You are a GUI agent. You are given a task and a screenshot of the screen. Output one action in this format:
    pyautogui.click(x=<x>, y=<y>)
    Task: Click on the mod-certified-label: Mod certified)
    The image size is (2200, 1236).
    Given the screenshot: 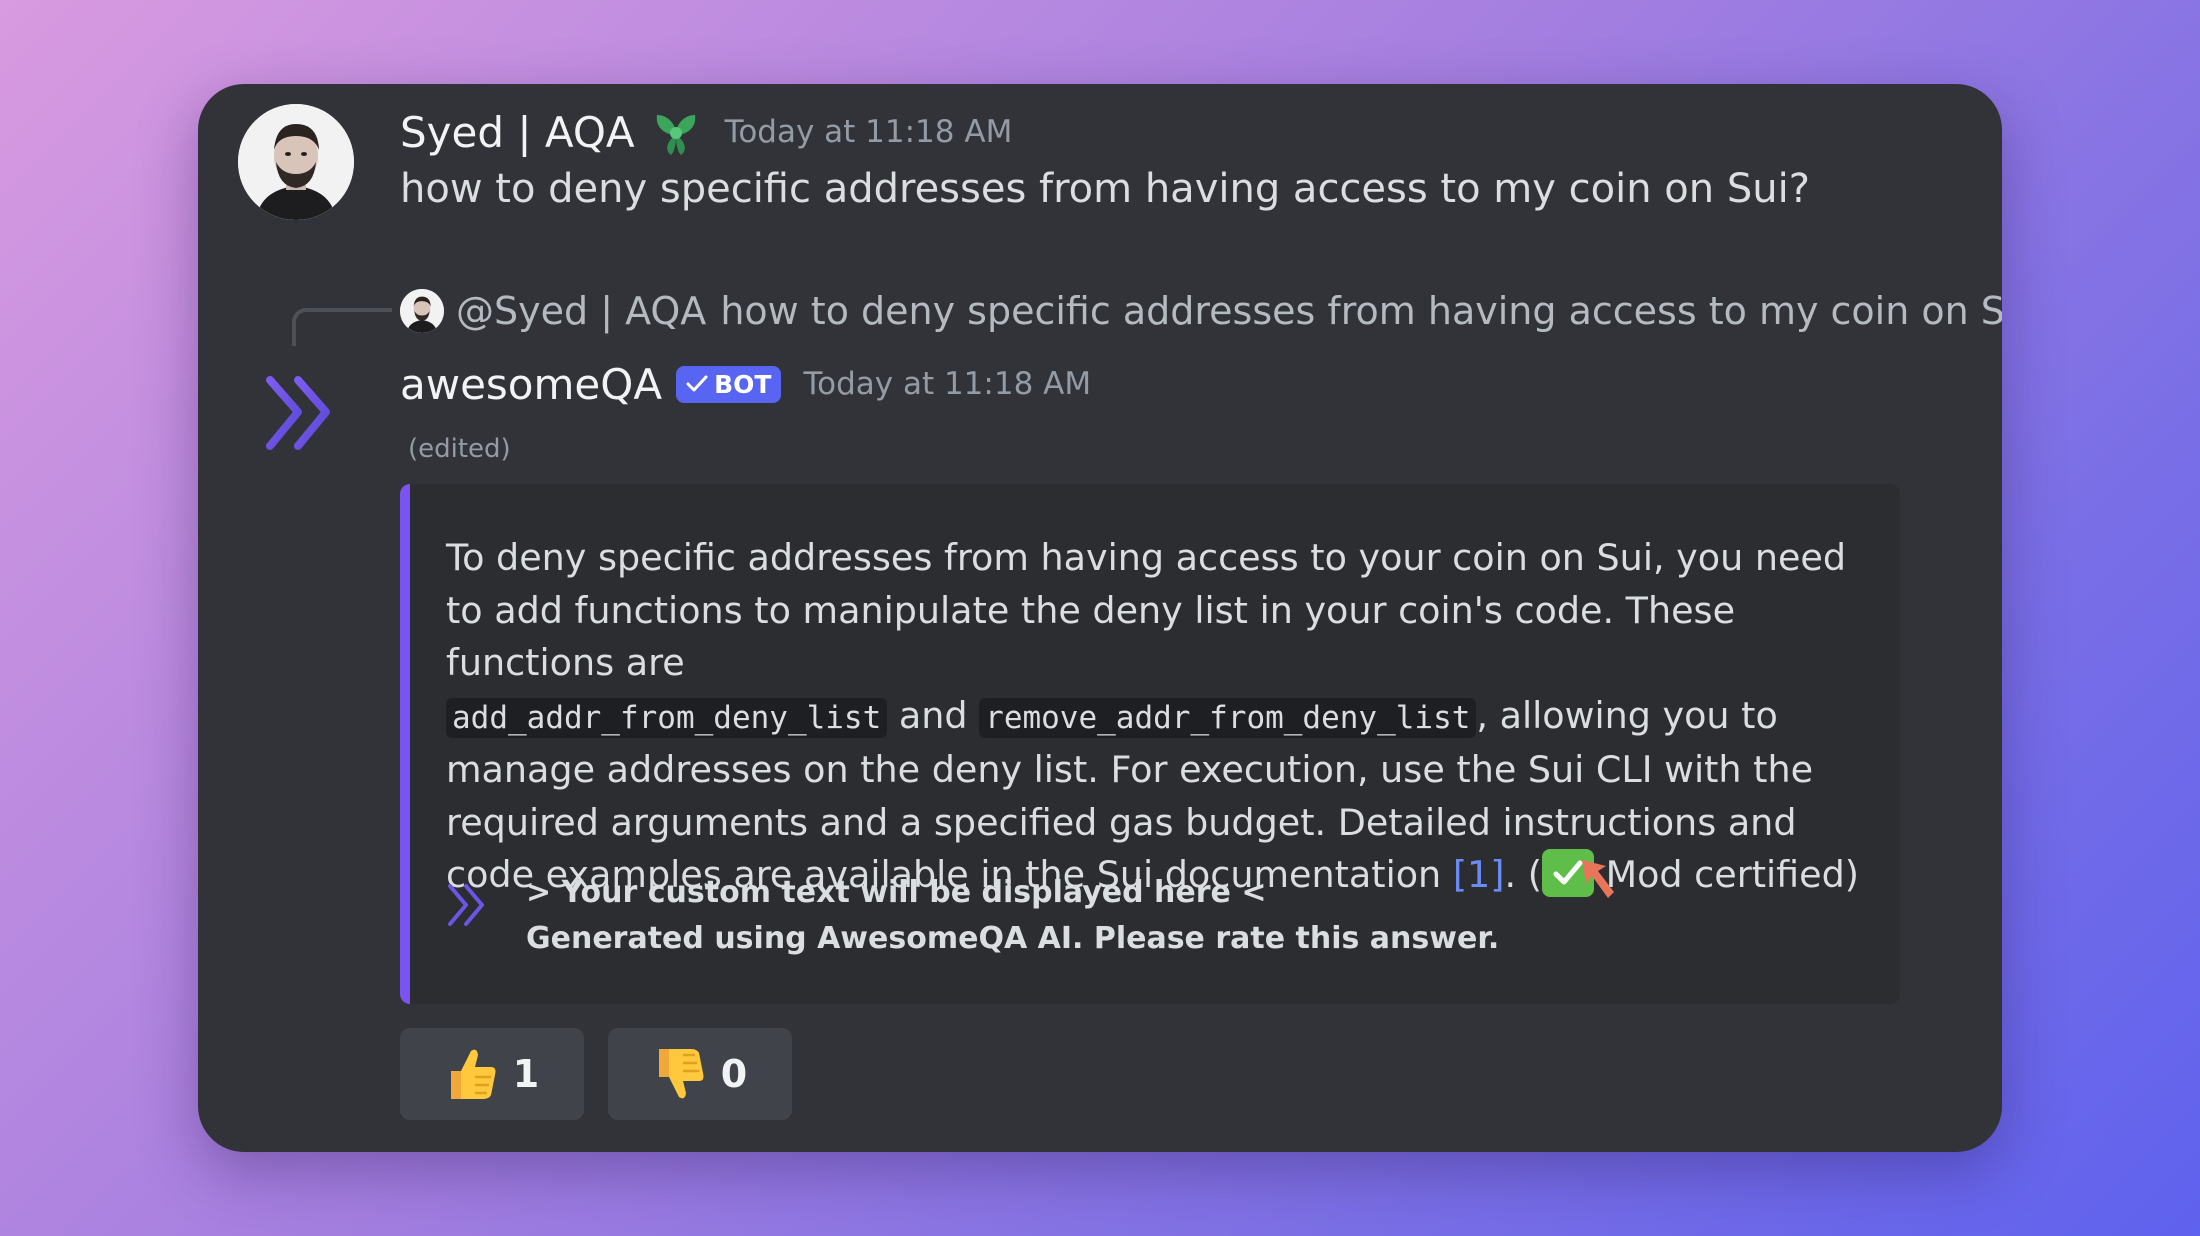 What is the action you would take?
    pyautogui.click(x=1732, y=874)
    